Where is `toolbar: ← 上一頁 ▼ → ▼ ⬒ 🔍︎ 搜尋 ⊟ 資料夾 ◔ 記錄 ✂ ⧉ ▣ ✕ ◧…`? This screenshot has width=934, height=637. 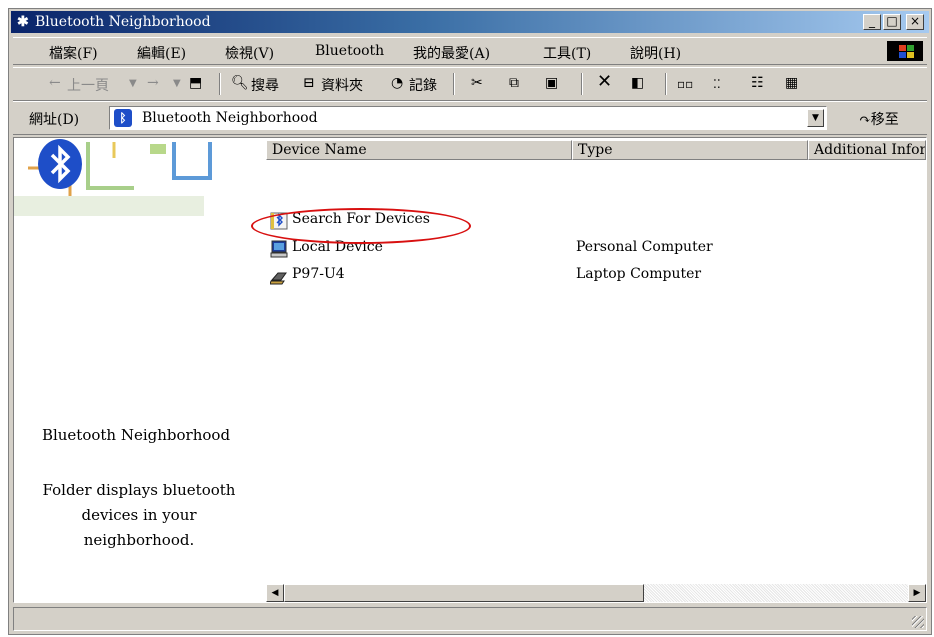
toolbar: ← 上一頁 ▼ → ▼ ⬒ 🔍︎ 搜尋 ⊟ 資料夾 ◔ 記錄 ✂ ⧉ ▣ ✕ ◧… is located at coordinates (470, 84).